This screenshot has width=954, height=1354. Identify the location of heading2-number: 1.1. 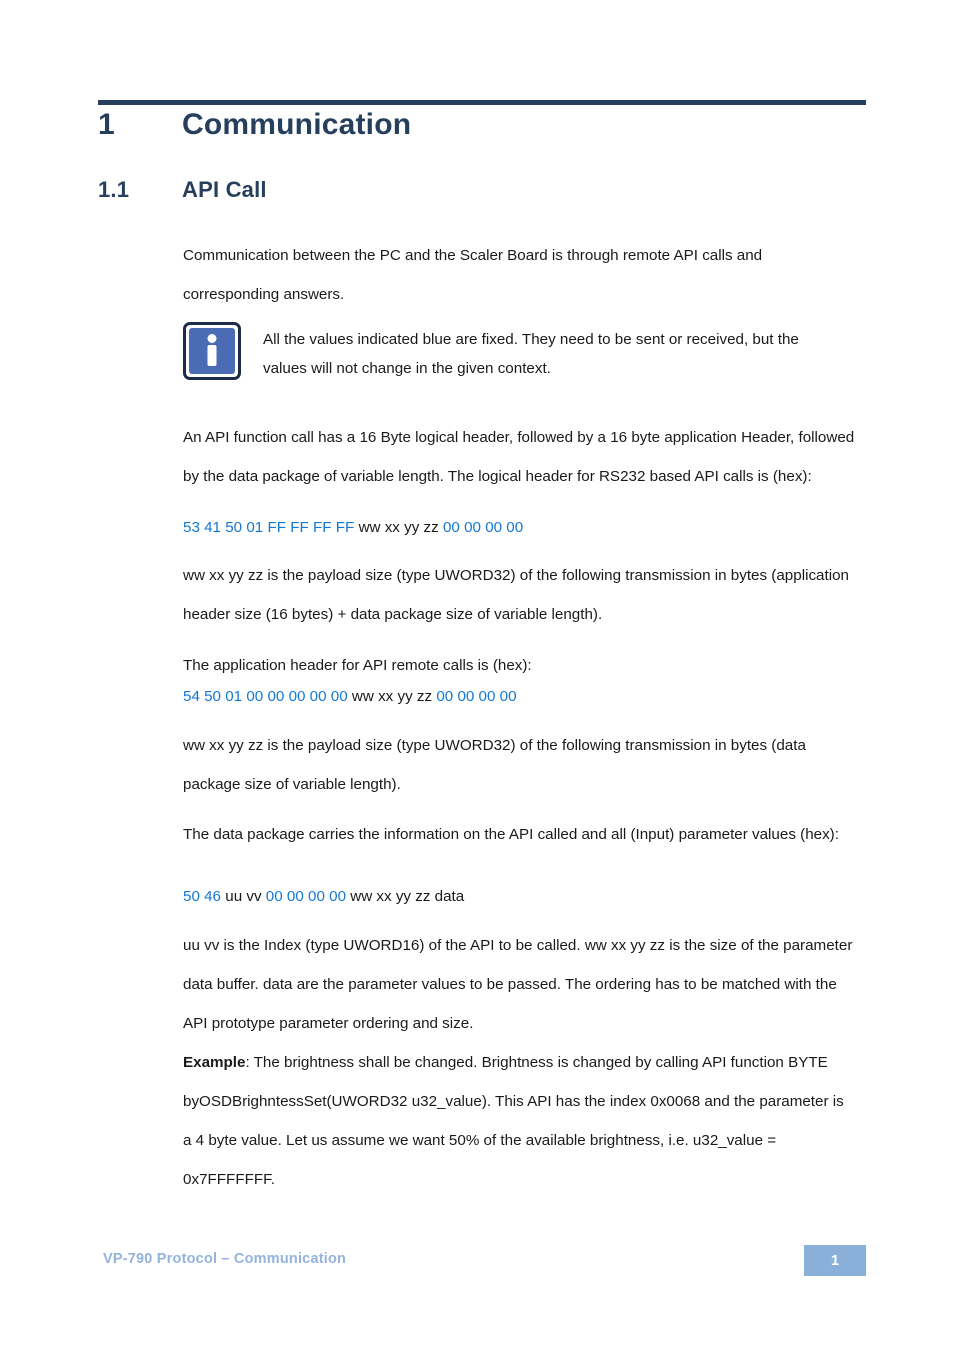
(114, 189).